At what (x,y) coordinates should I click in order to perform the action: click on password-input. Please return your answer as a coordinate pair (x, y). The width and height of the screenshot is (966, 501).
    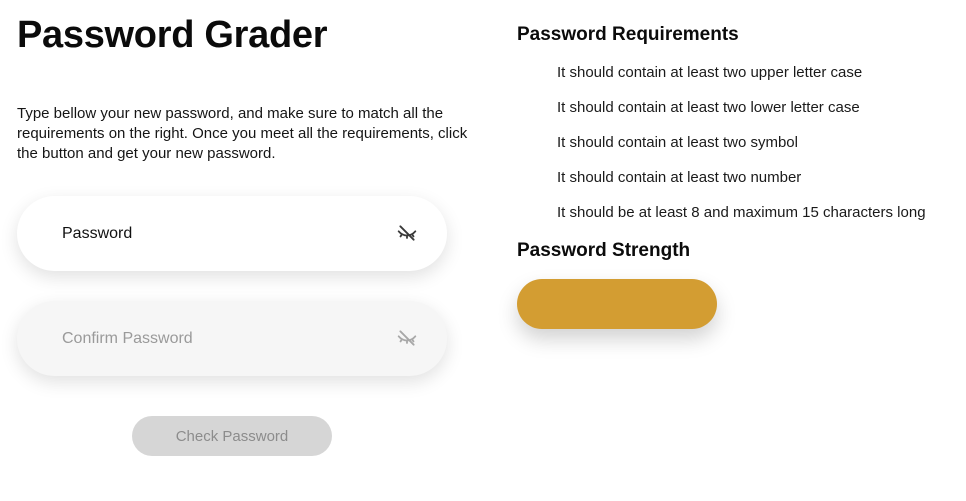
    Looking at the image, I should click on (222, 233).